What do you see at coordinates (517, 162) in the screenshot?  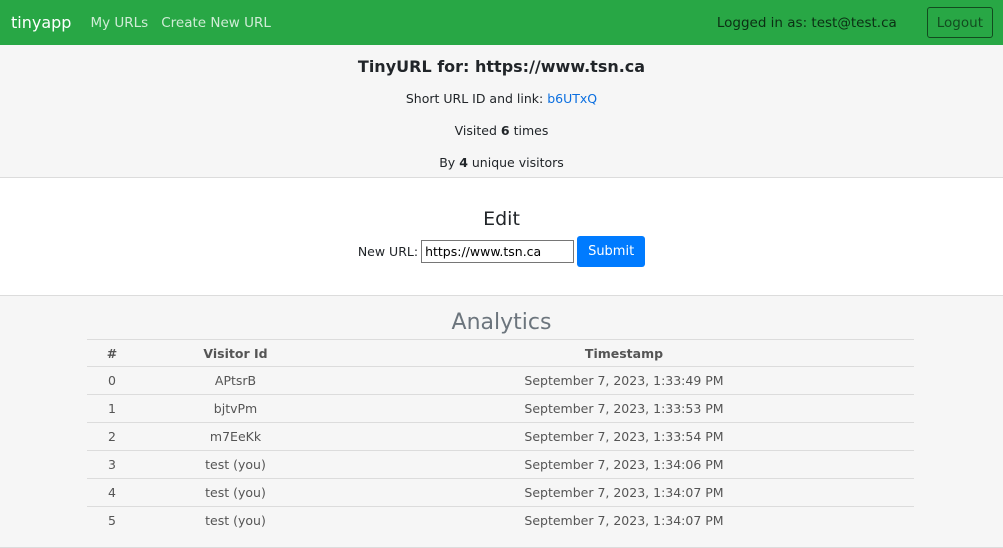 I see `unique-suffix: unique visitors` at bounding box center [517, 162].